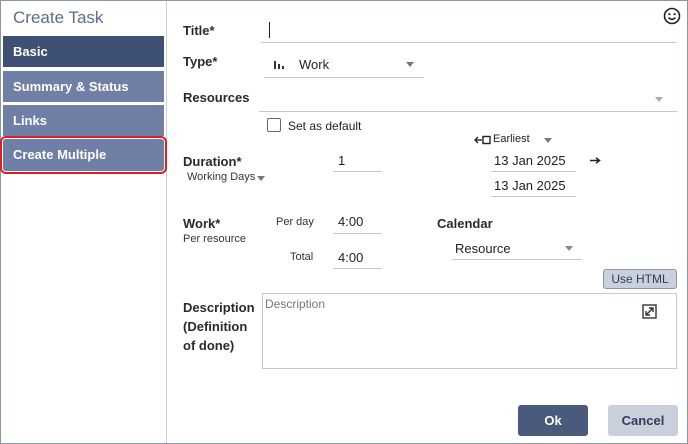  Describe the element at coordinates (58, 17) in the screenshot. I see `dialog-title: Create Task` at that location.